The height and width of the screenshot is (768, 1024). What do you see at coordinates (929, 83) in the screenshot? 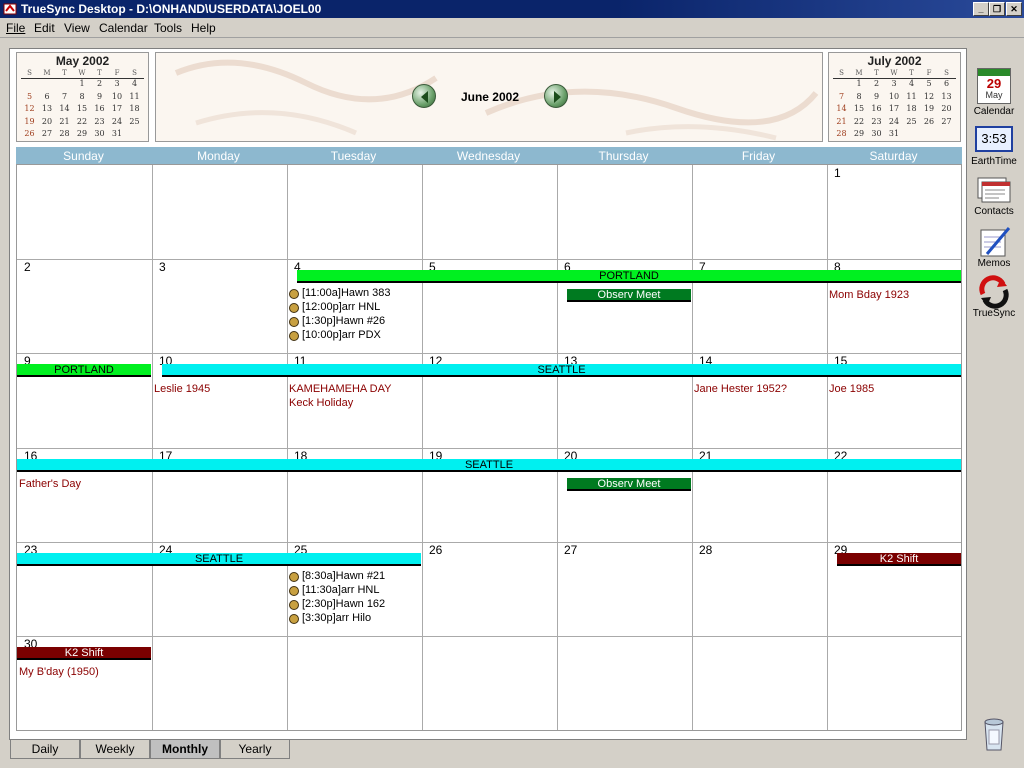
I see `mini-day: 5` at bounding box center [929, 83].